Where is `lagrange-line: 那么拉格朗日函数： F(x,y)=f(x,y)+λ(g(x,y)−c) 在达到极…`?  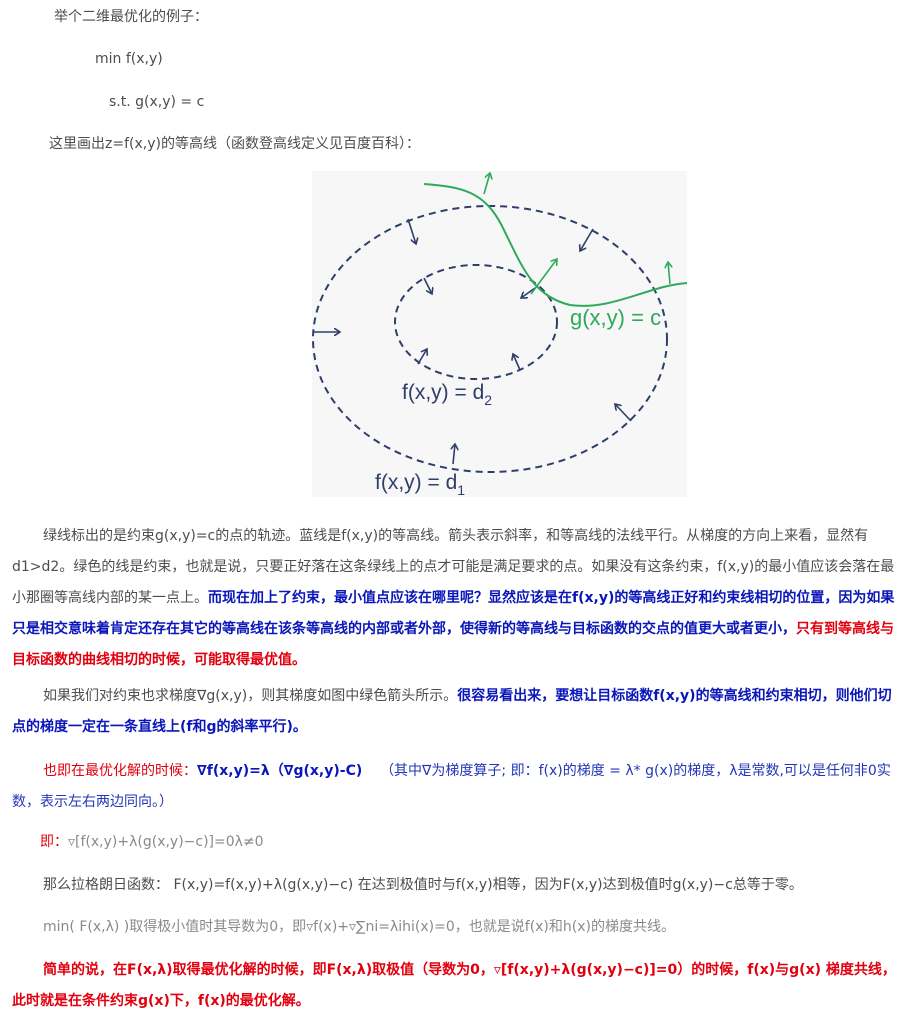
lagrange-line: 那么拉格朗日函数： F(x,y)=f(x,y)+λ(g(x,y)−c) 在达到极… is located at coordinates (423, 885).